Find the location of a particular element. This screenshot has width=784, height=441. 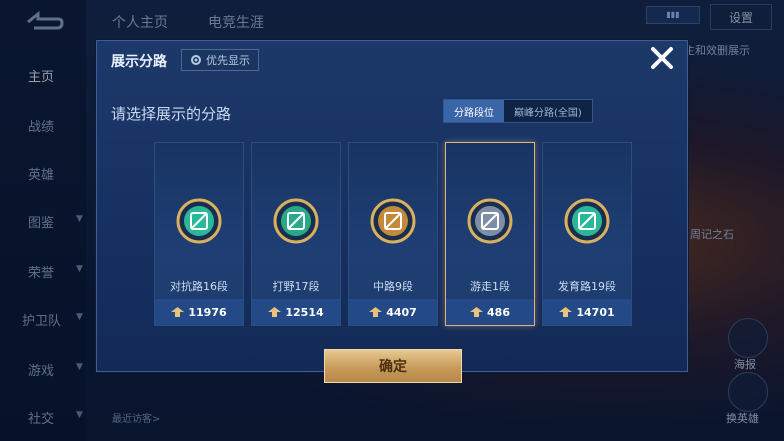

mid-lane-emblem-icon is located at coordinates (393, 221).